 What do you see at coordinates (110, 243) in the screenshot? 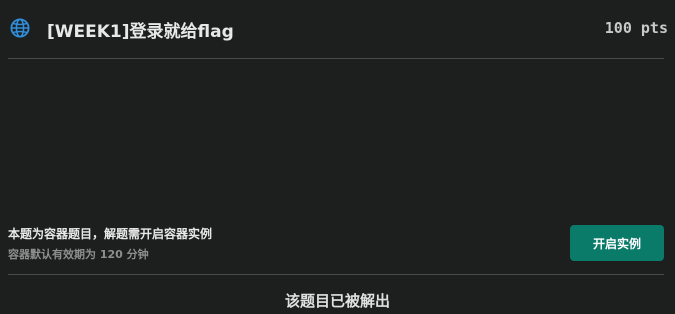
I see `container-info: 本题为容器题目，解题需开启容器实例 容器默认有效期为 120 分钟` at bounding box center [110, 243].